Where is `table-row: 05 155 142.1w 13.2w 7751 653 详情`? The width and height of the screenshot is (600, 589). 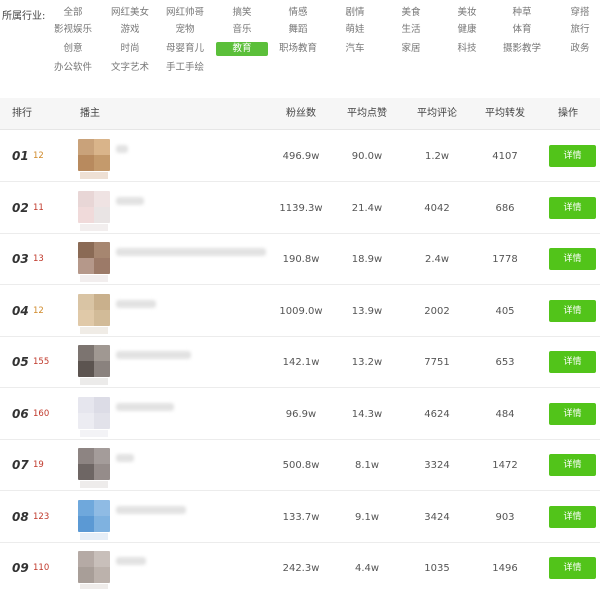 table-row: 05 155 142.1w 13.2w 7751 653 详情 is located at coordinates (300, 362).